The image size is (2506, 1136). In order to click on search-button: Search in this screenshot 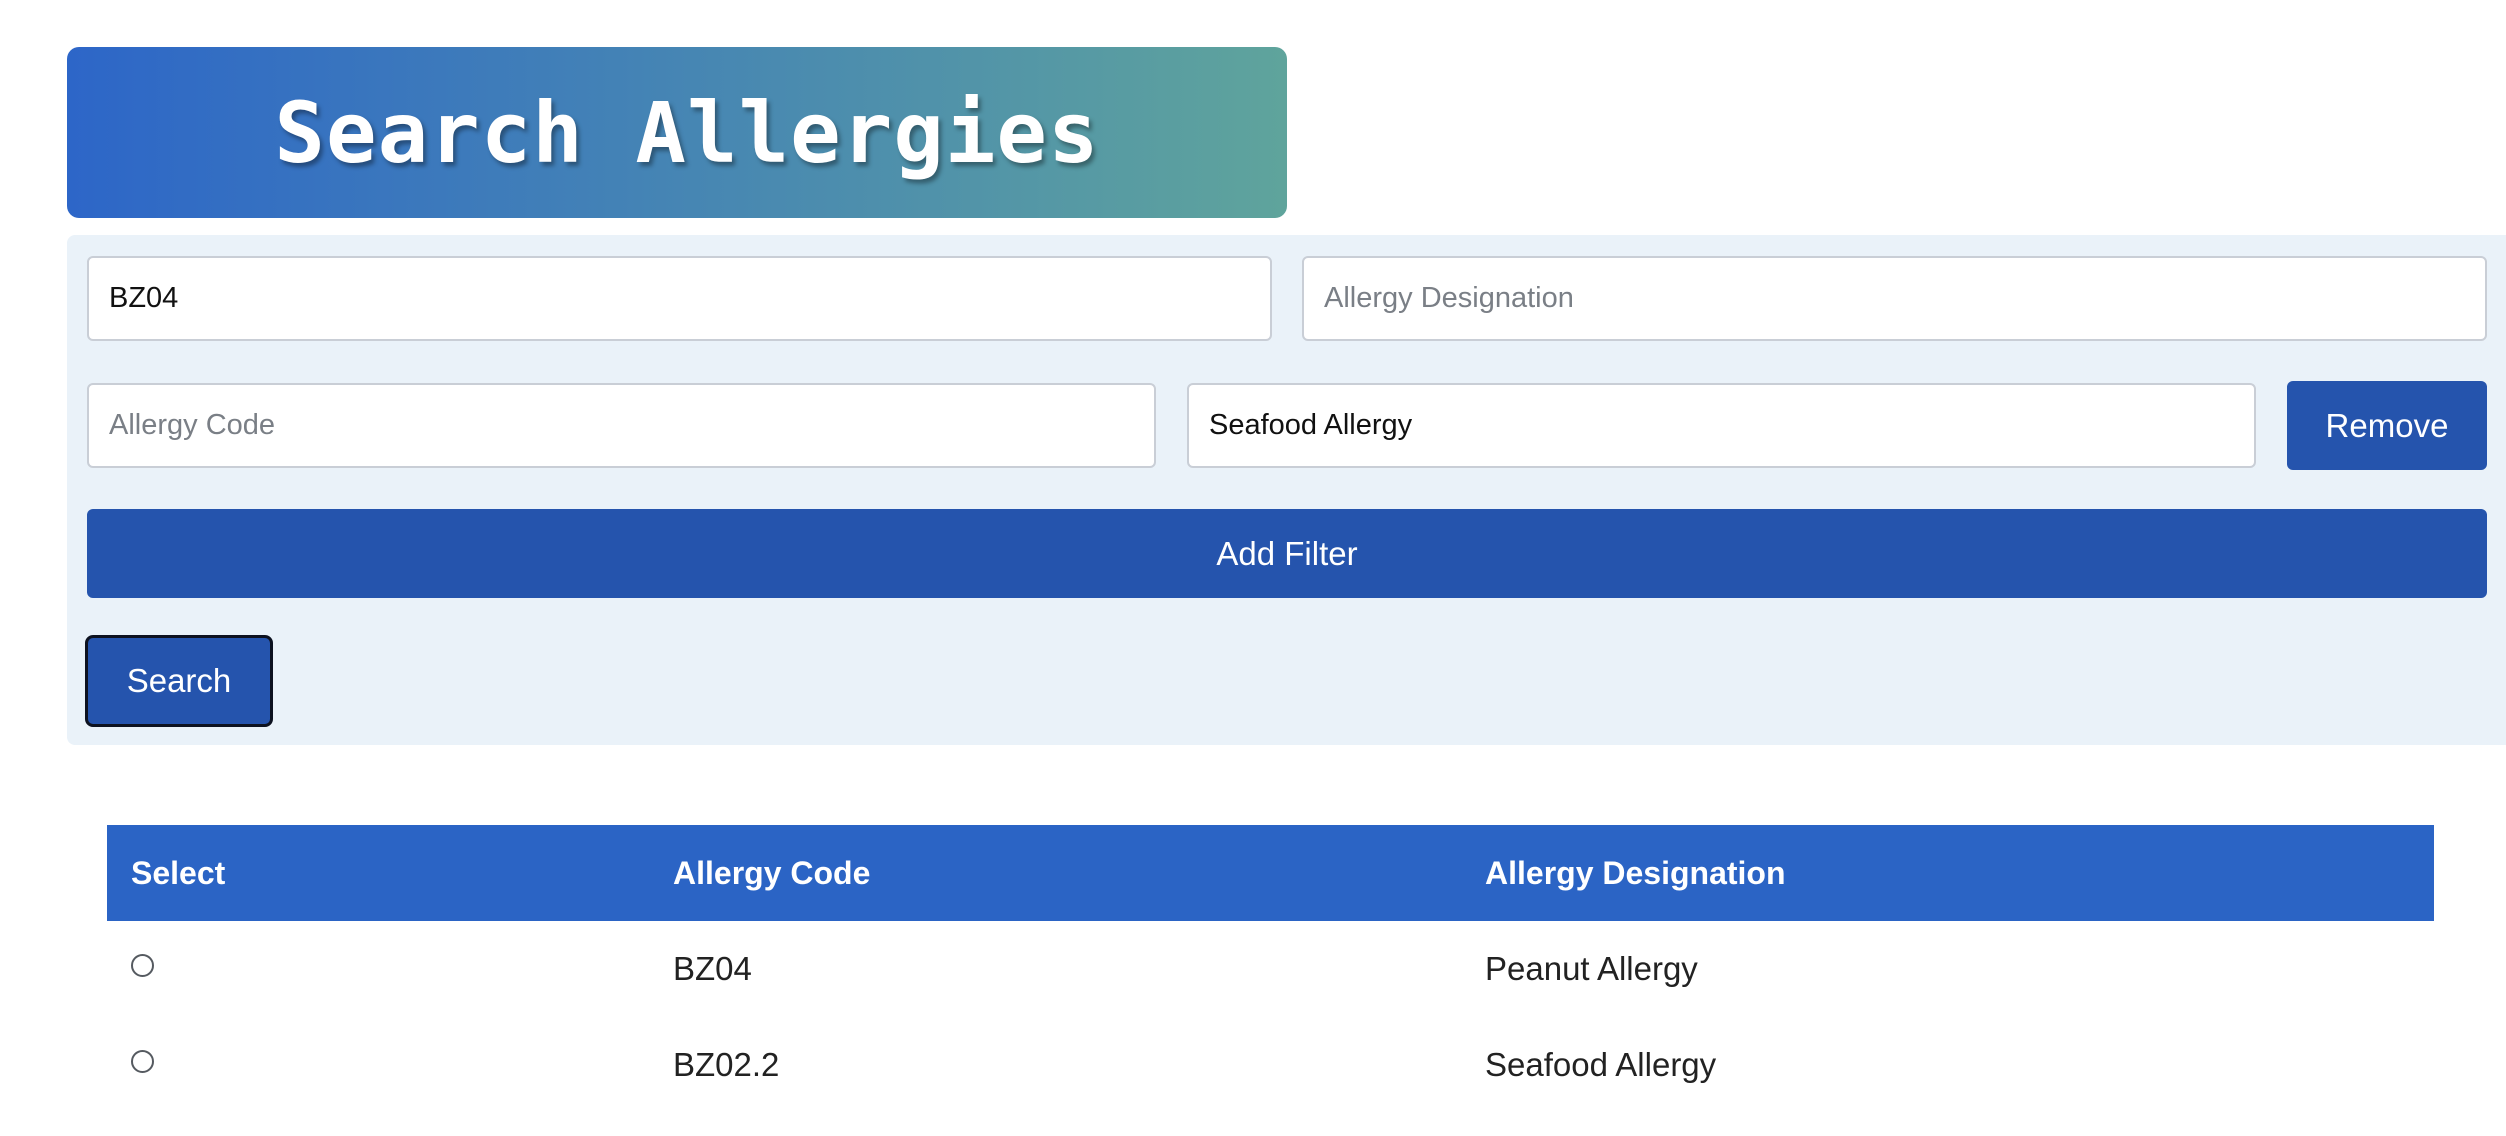, I will do `click(179, 681)`.